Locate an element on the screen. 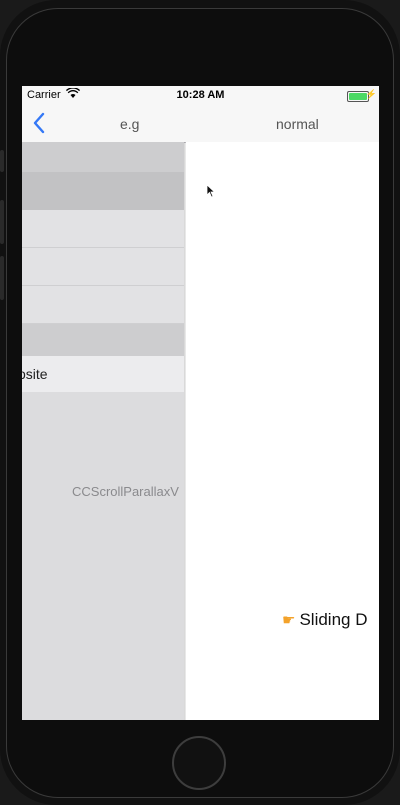 The width and height of the screenshot is (400, 805). mouse-cursor-icon is located at coordinates (211, 191).